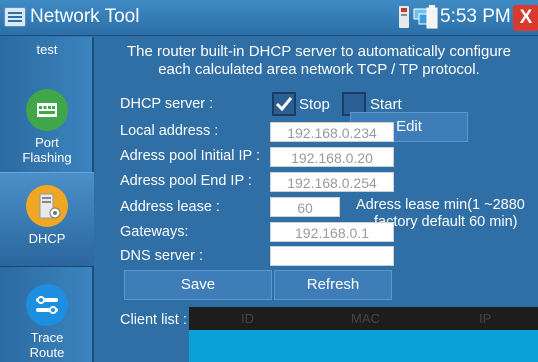  I want to click on sidebar-item-trace-route: Trace Route, so click(47, 322).